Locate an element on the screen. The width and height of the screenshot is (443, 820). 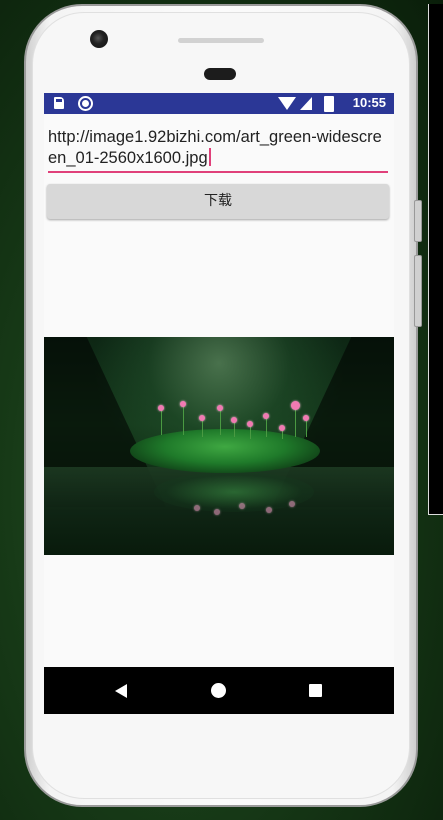
wifi-icon is located at coordinates (287, 103).